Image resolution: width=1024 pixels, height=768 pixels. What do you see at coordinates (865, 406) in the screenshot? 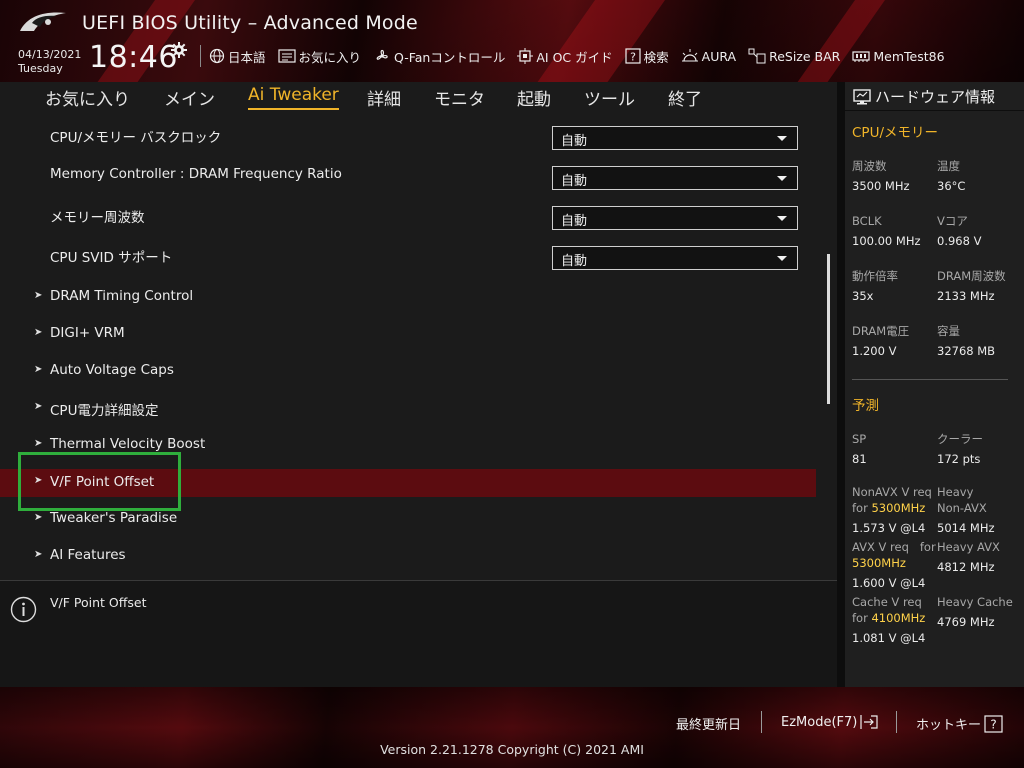
I see `prediction-section-title: 予測` at bounding box center [865, 406].